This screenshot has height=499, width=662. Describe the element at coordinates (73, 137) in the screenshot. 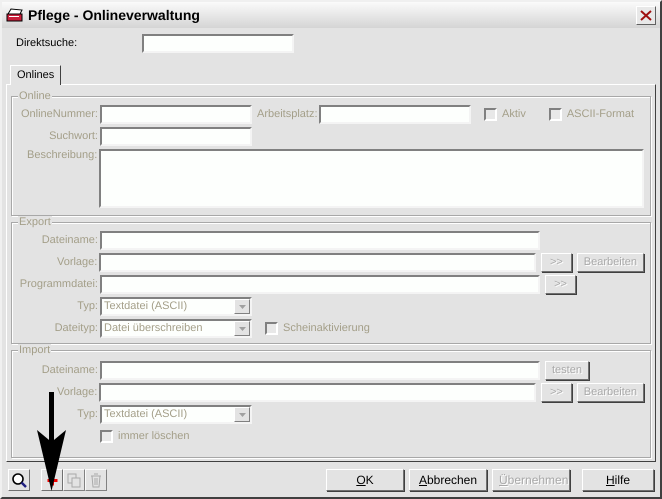

I see `field-label: Suchwort:` at that location.